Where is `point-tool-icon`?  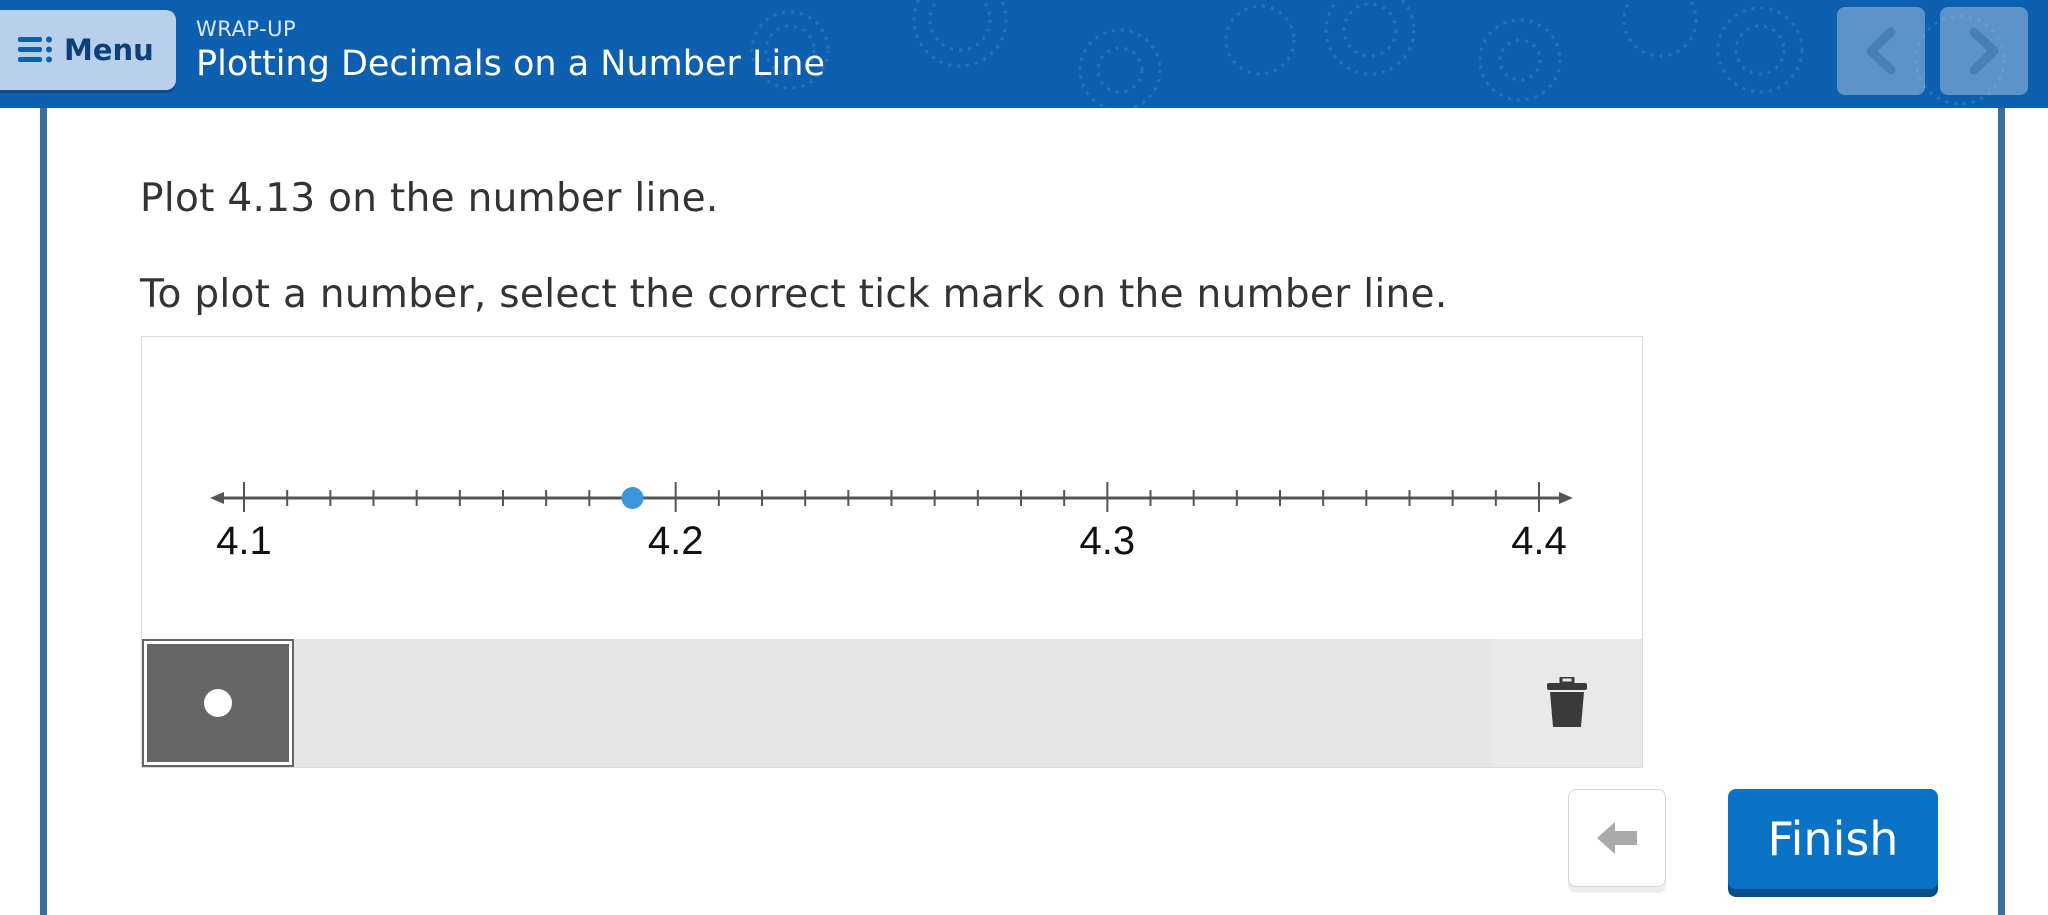 point-tool-icon is located at coordinates (218, 703).